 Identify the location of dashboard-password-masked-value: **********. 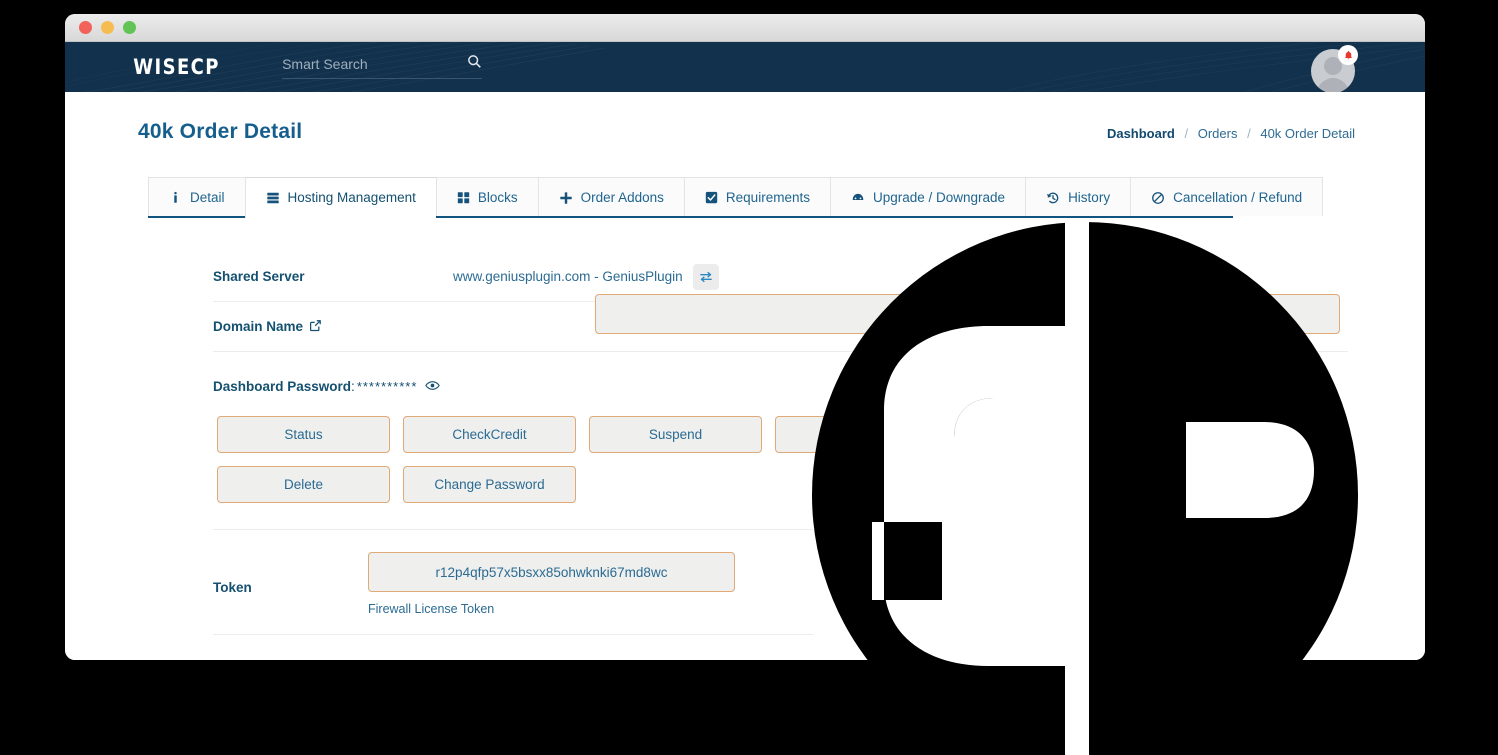
(387, 386).